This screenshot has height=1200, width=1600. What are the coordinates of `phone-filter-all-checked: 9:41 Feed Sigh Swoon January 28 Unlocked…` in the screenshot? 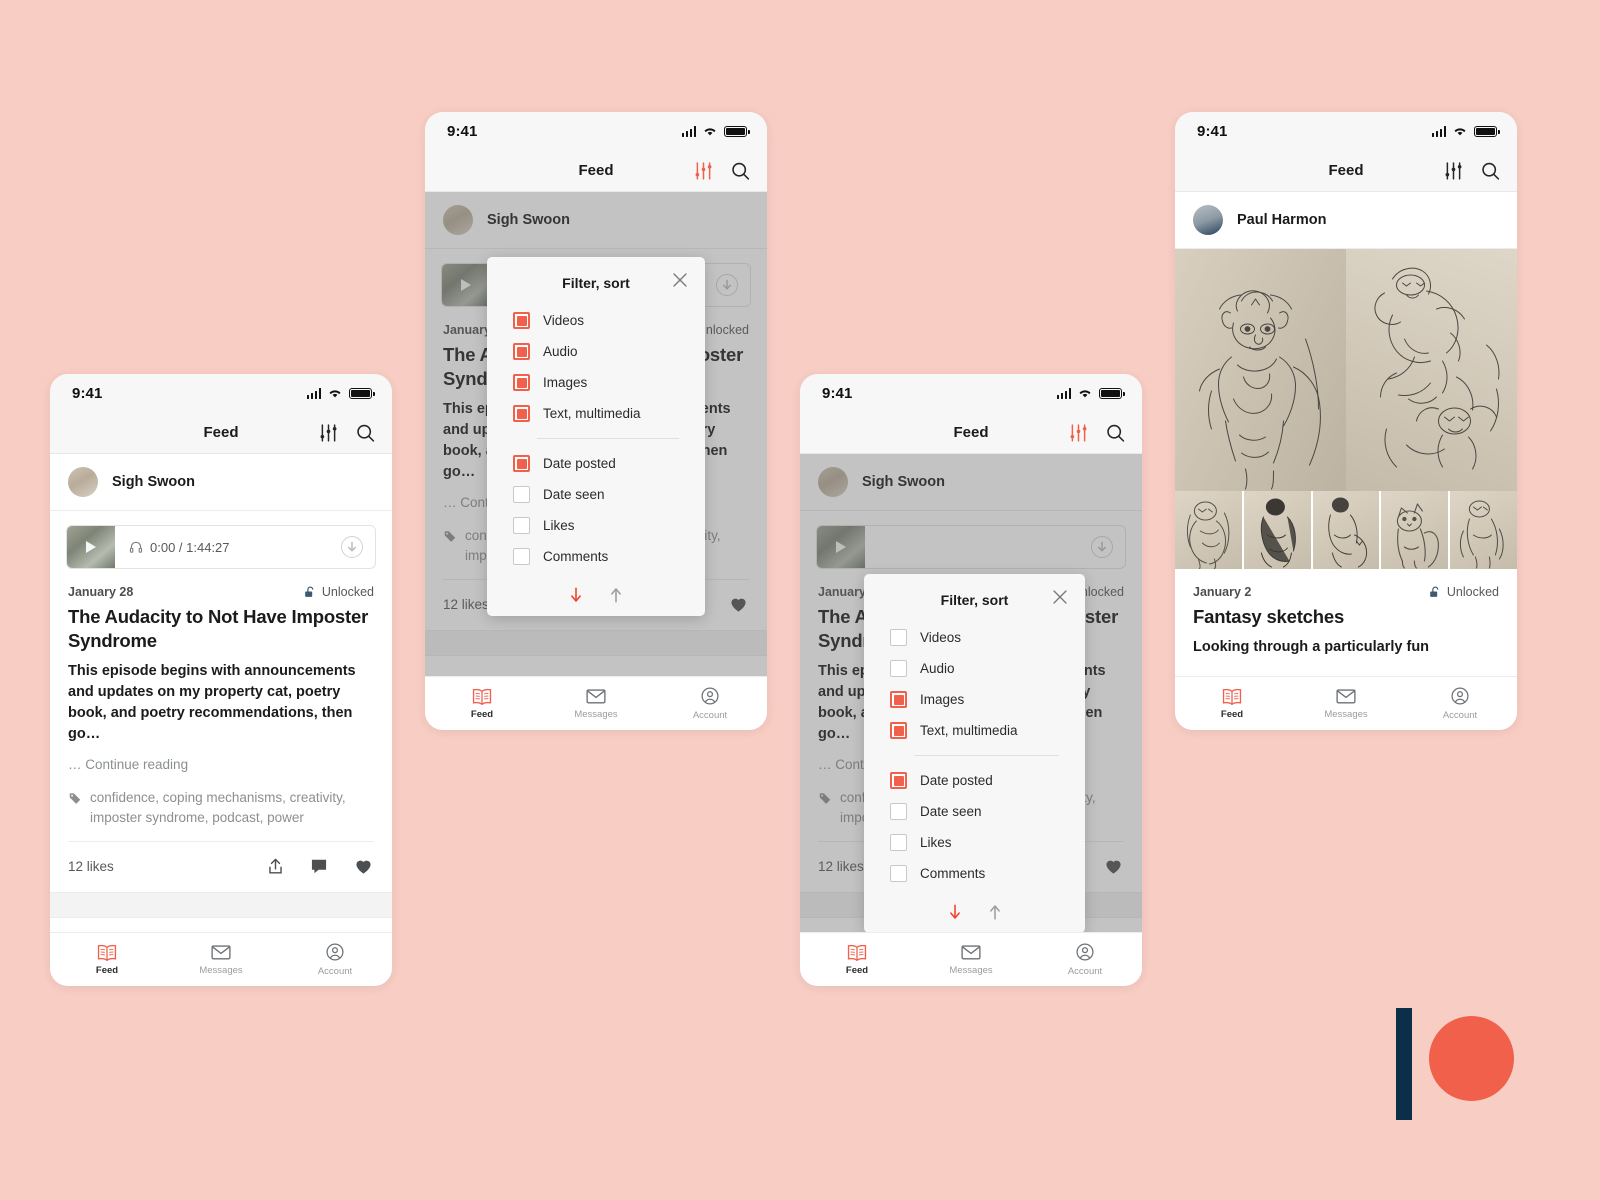 It's located at (596, 421).